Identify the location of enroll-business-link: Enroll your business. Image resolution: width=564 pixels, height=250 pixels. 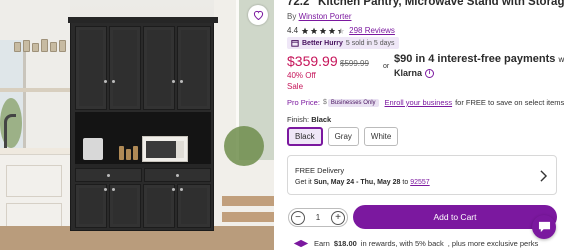
(419, 102).